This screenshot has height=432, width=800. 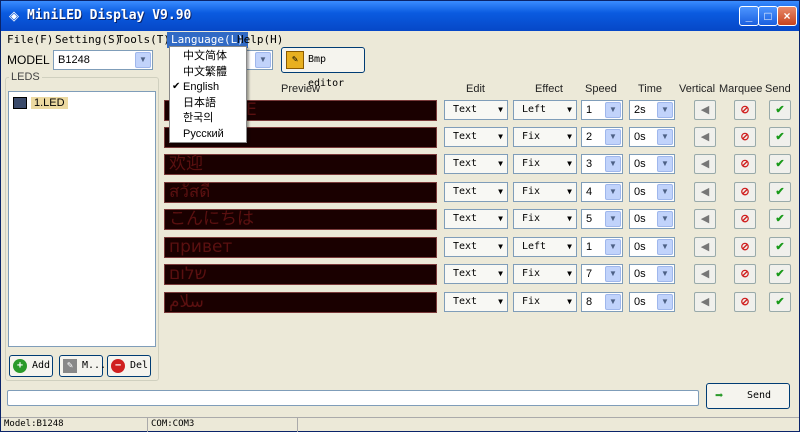 I want to click on language-item: Русский, so click(x=208, y=134).